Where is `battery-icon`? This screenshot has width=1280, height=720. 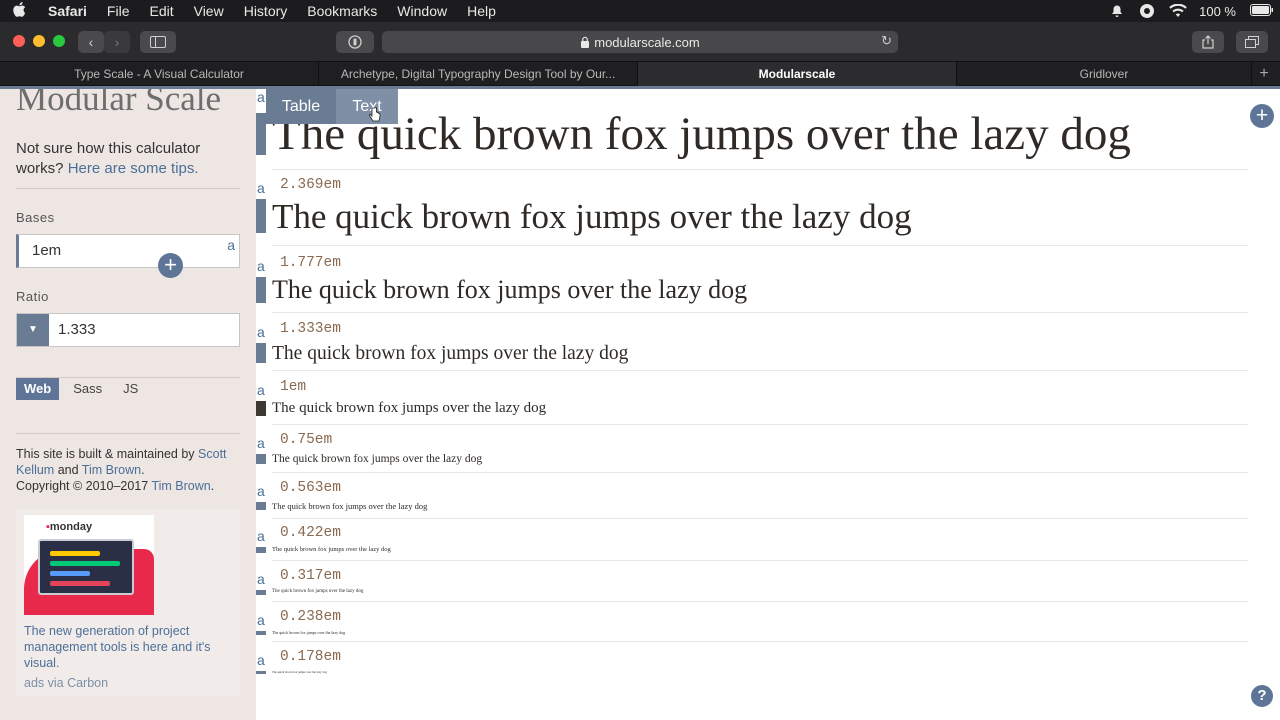
battery-icon is located at coordinates (1261, 11).